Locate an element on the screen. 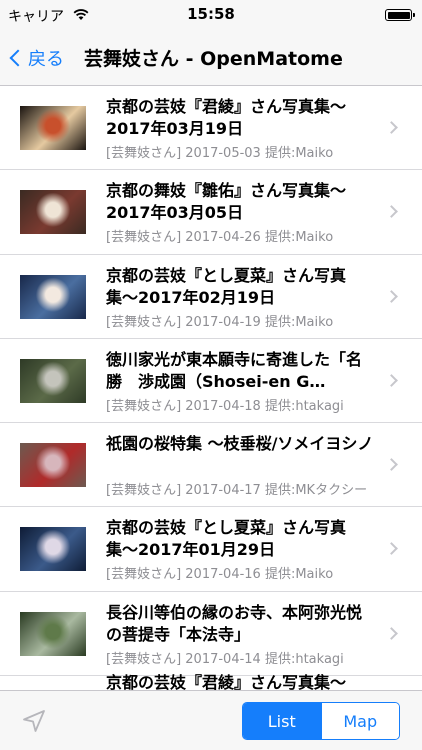 This screenshot has width=422, height=750. chevron-left-icon is located at coordinates (18, 58).